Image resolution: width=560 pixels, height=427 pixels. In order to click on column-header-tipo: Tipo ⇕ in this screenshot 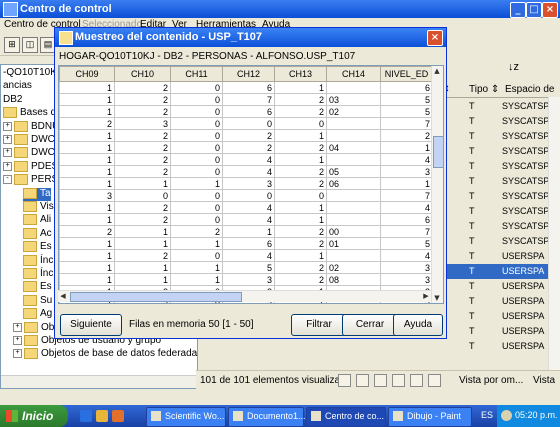, I will do `click(484, 89)`.